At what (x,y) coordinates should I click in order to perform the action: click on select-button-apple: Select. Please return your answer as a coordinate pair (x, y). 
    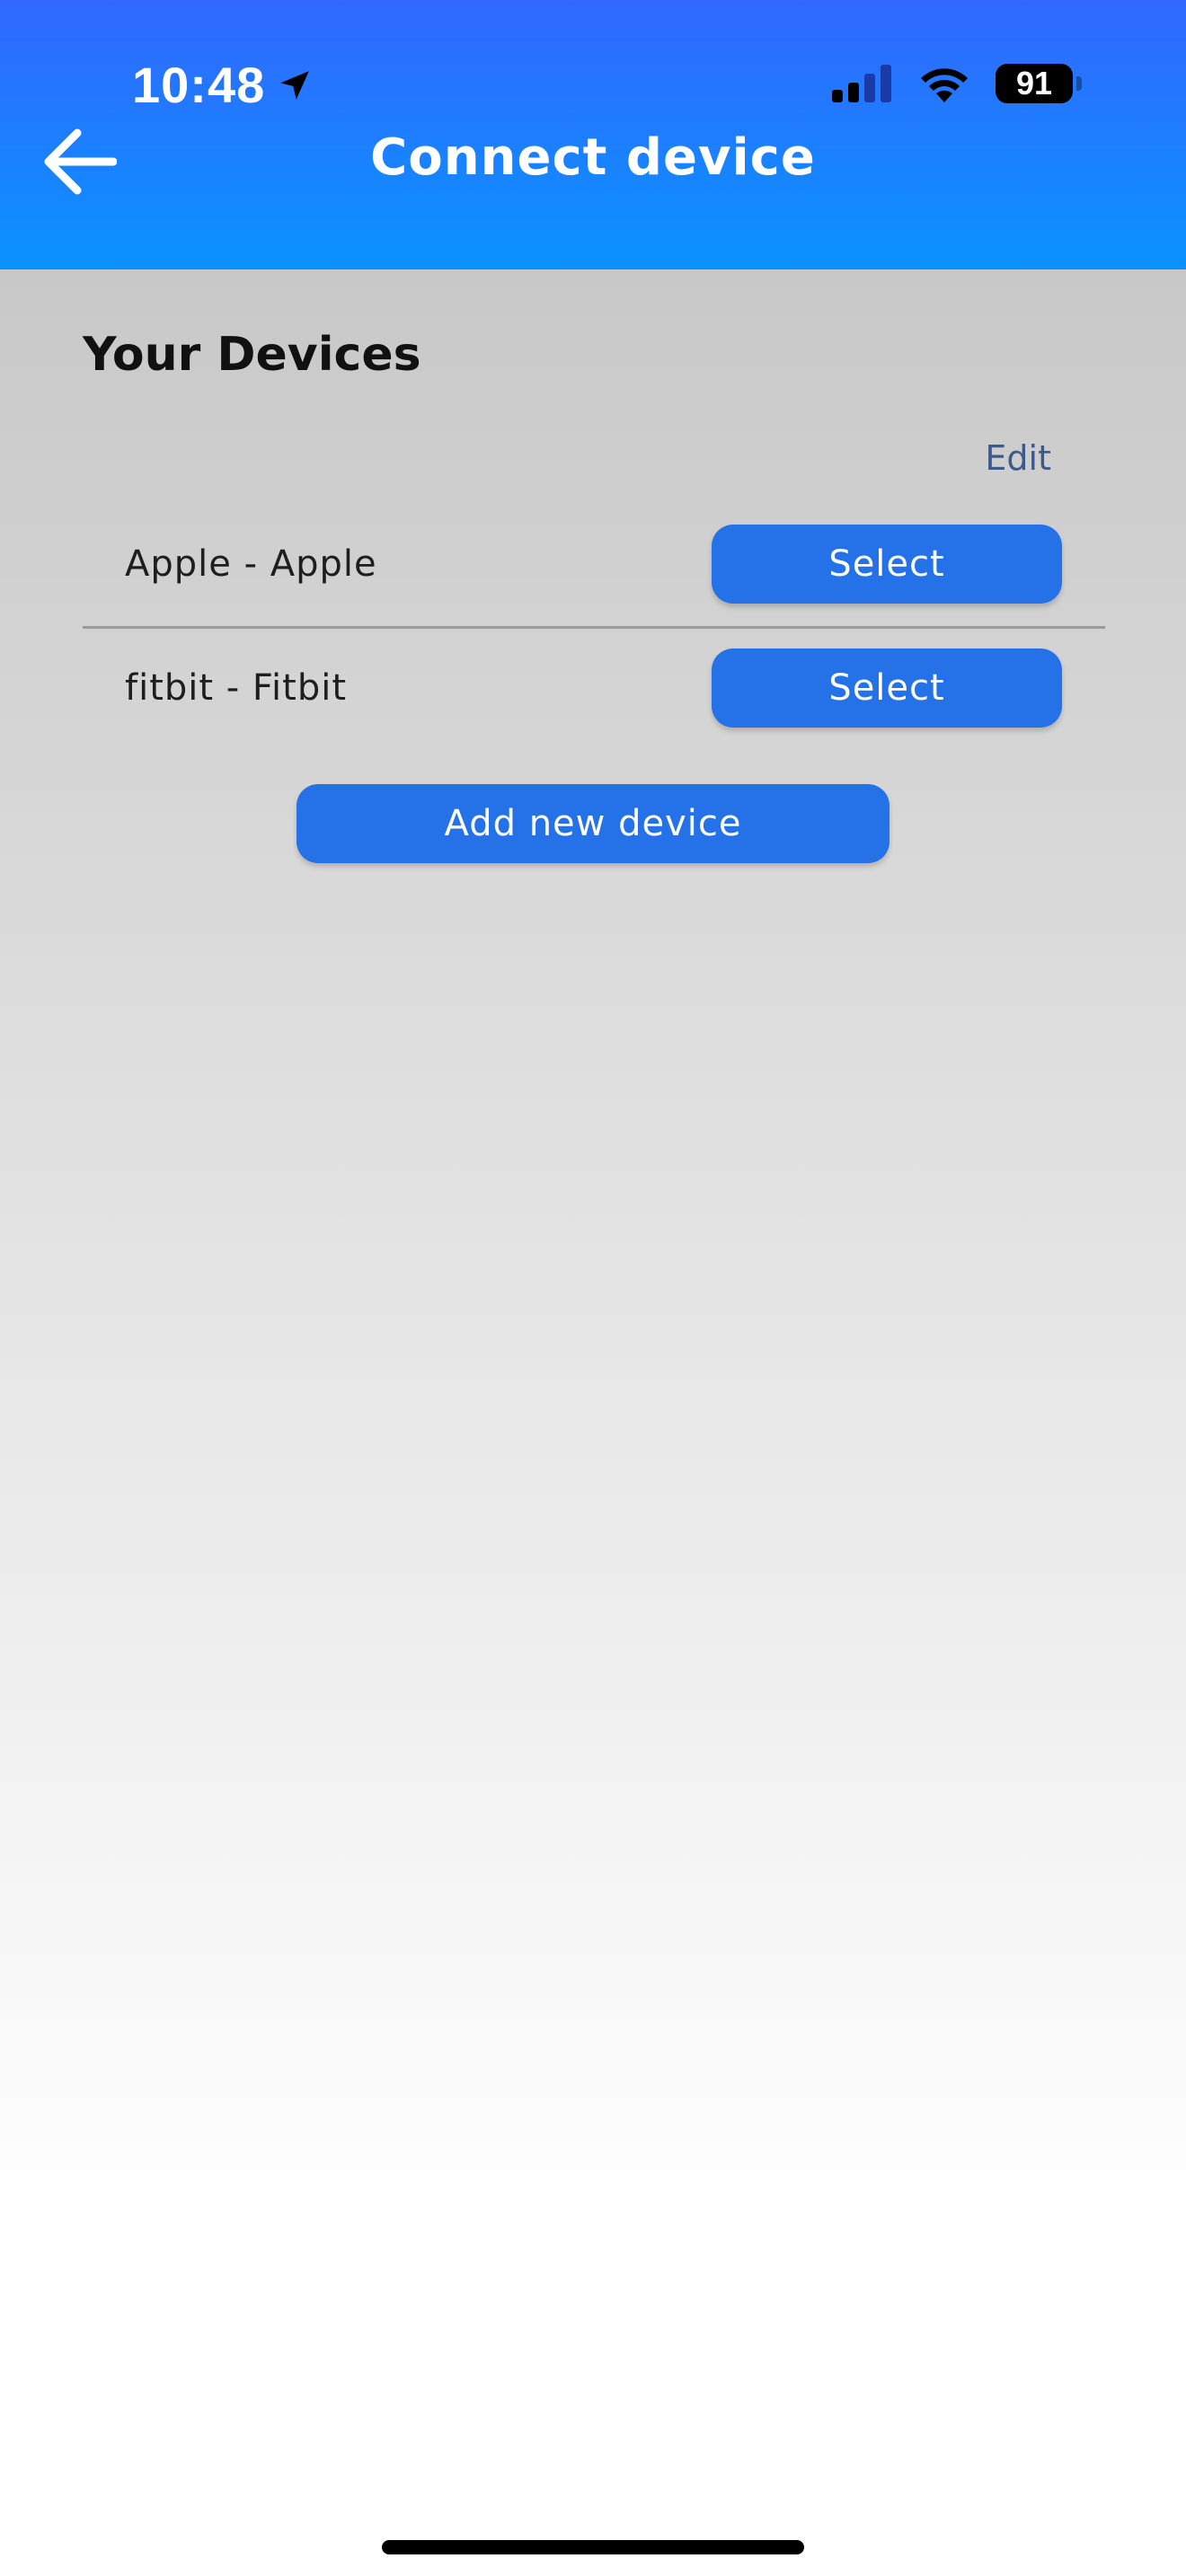
    Looking at the image, I should click on (887, 564).